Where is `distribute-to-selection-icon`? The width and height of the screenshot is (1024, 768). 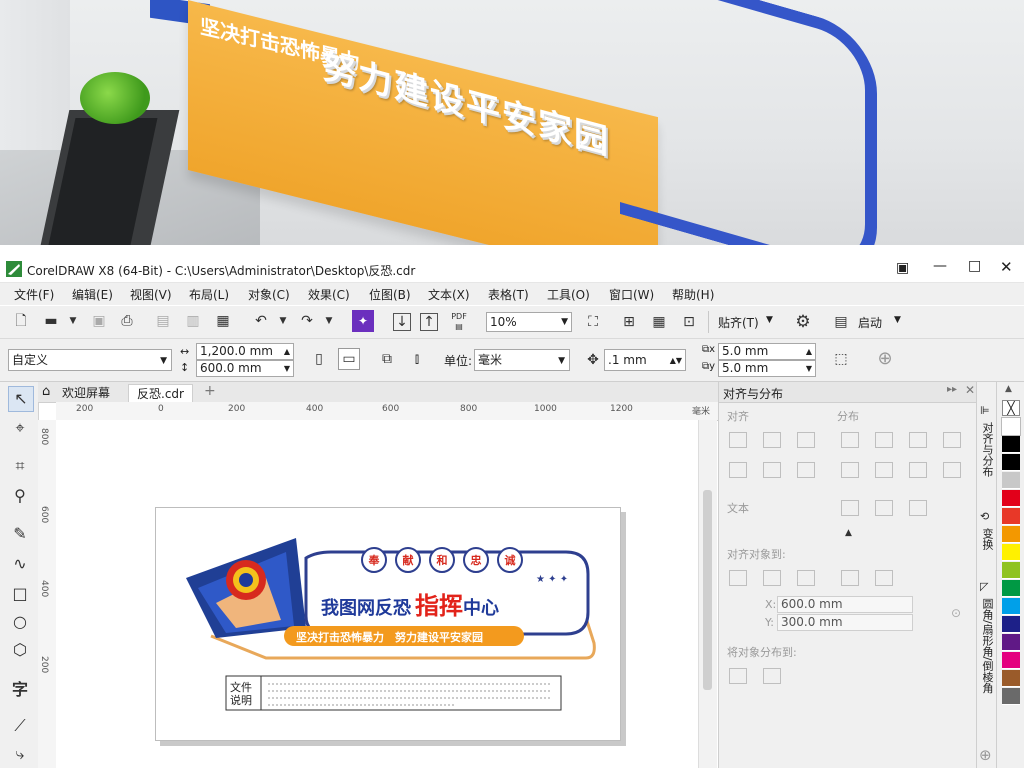 distribute-to-selection-icon is located at coordinates (738, 676).